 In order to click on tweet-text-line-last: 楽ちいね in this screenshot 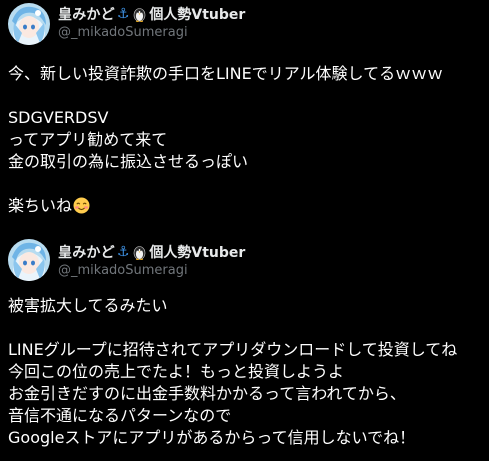, I will do `click(247, 206)`.